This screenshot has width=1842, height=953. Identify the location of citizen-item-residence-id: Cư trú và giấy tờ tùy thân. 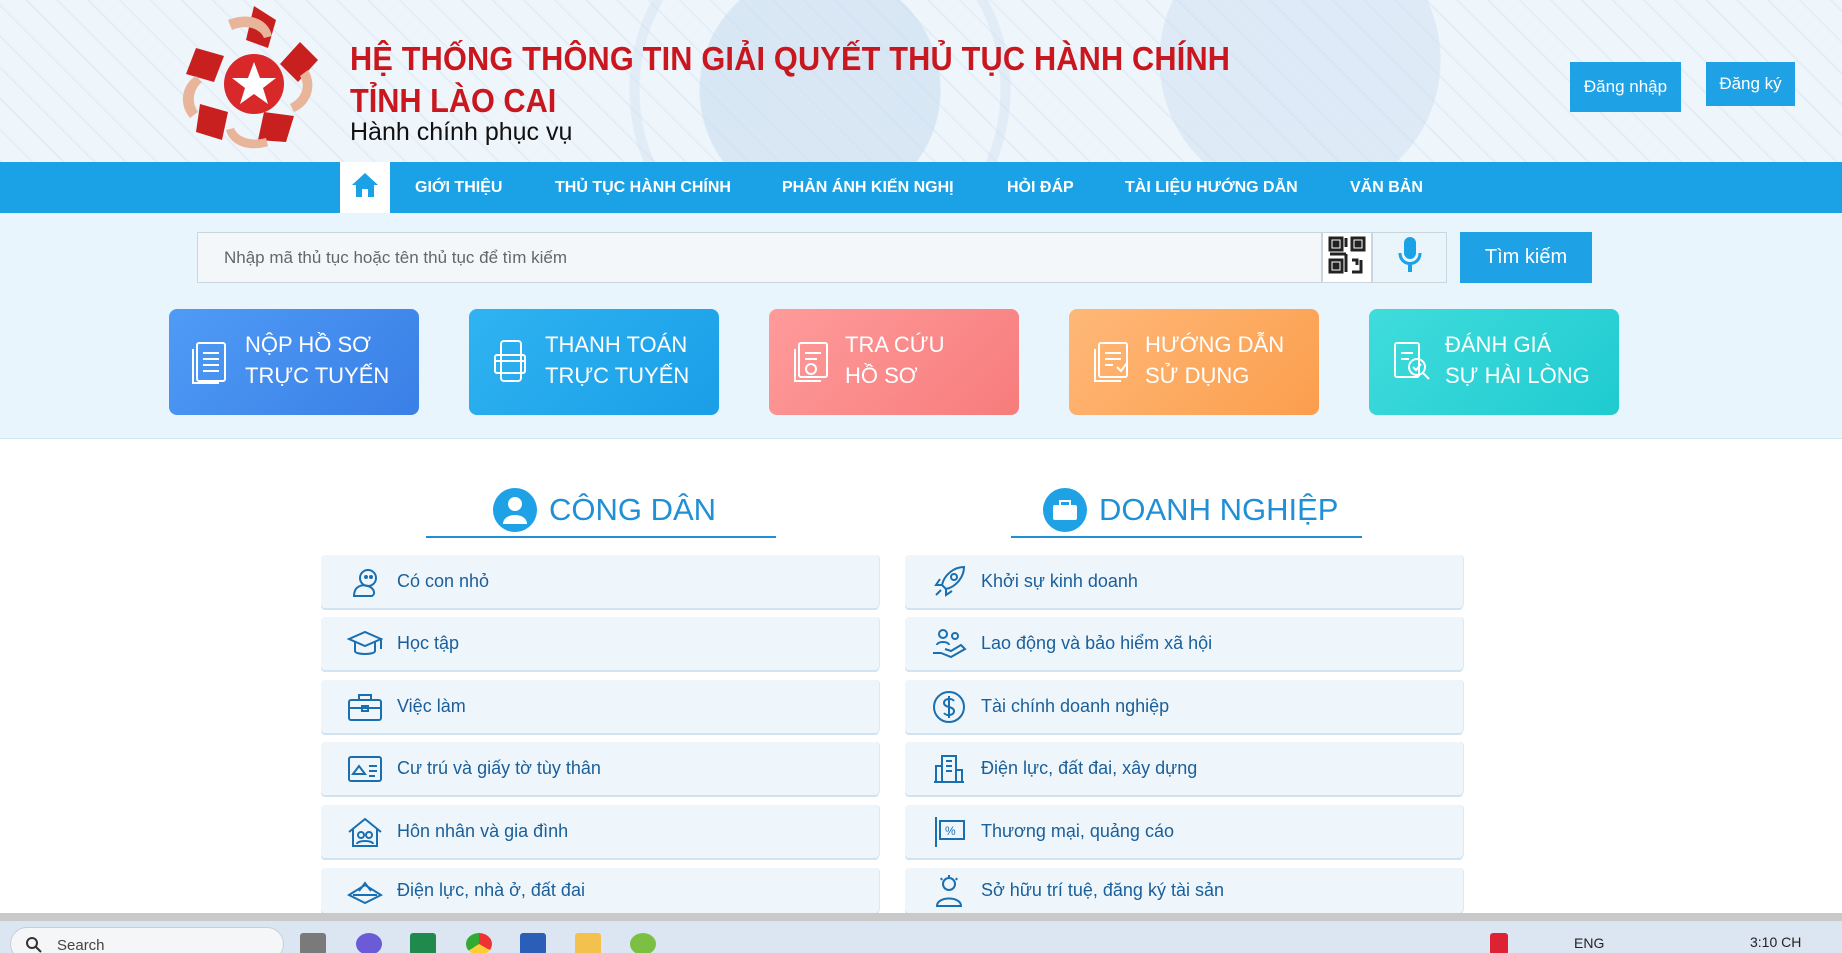
(600, 768).